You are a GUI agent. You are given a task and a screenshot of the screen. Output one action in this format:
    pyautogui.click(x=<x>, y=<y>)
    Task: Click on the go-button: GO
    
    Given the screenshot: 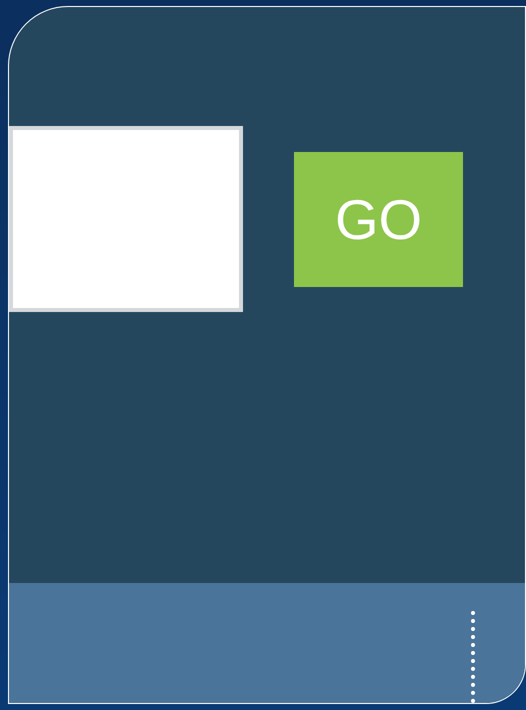 What is the action you would take?
    pyautogui.click(x=378, y=219)
    